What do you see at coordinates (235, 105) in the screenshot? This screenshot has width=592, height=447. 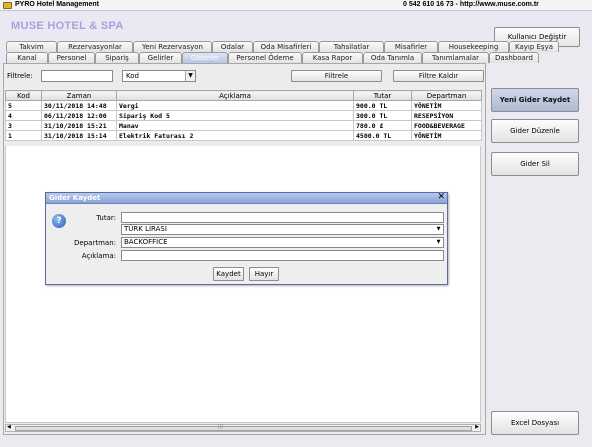 I see `cell-aciklama: Vergi` at bounding box center [235, 105].